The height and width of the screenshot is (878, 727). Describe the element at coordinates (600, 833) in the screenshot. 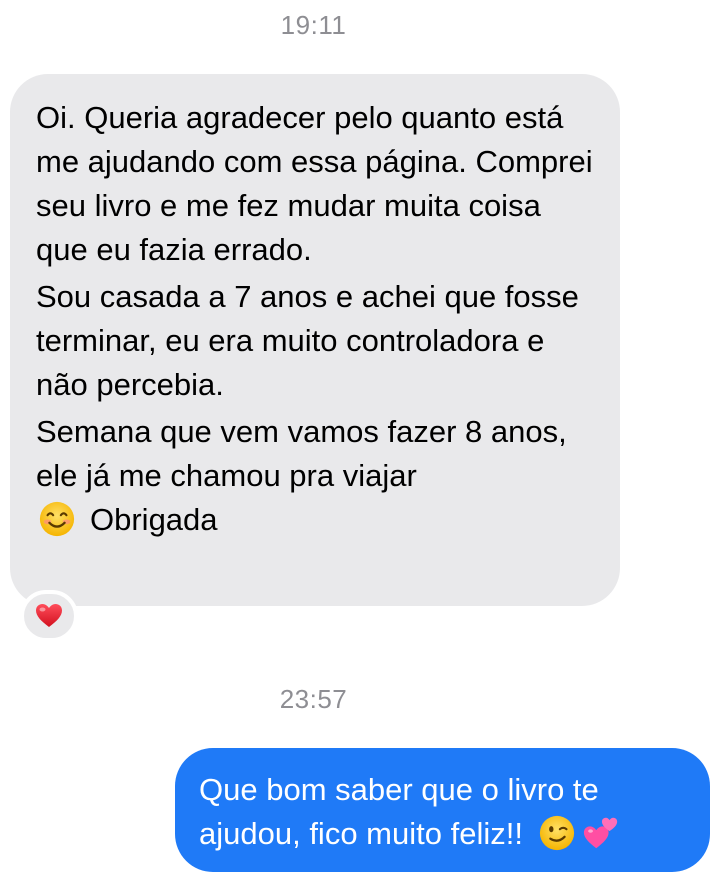

I see `two-hearts-icon` at that location.